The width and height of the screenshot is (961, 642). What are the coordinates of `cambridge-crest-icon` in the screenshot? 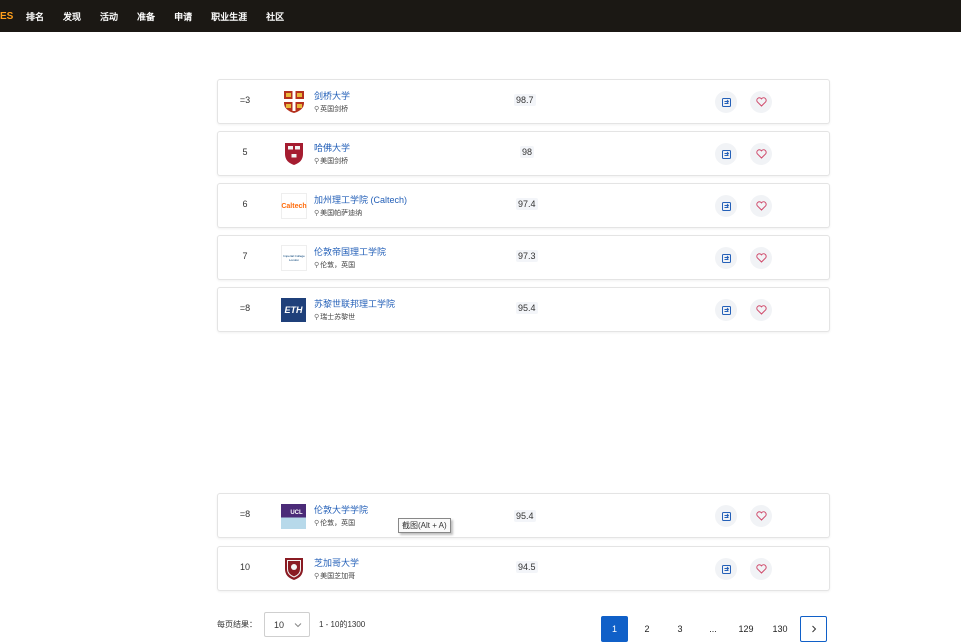 It's located at (294, 102).